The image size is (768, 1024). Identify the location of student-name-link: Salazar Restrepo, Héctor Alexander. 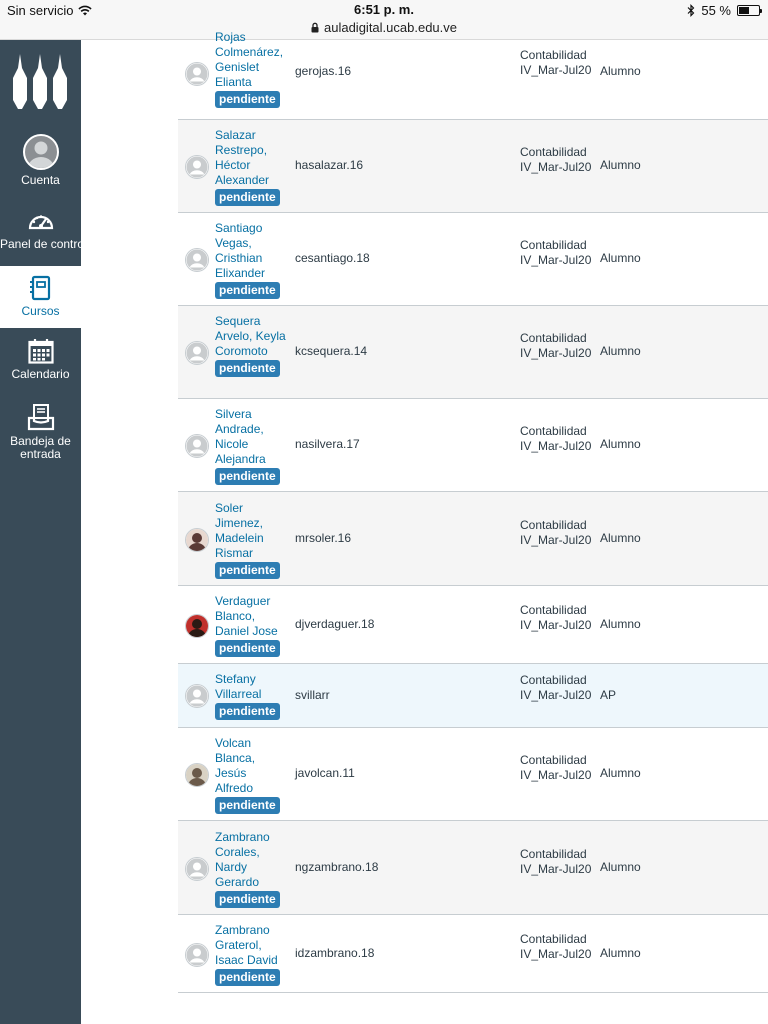
(251, 158).